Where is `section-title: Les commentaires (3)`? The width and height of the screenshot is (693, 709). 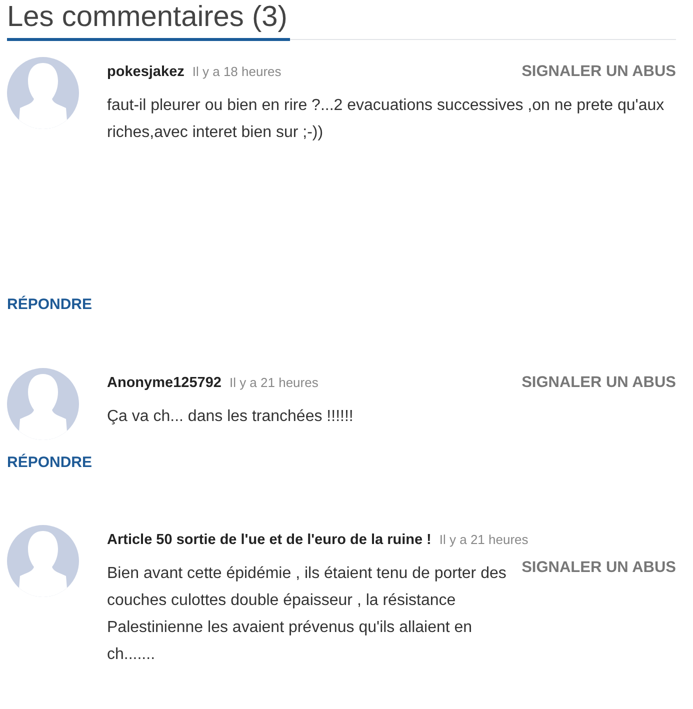
section-title: Les commentaires (3) is located at coordinates (148, 20).